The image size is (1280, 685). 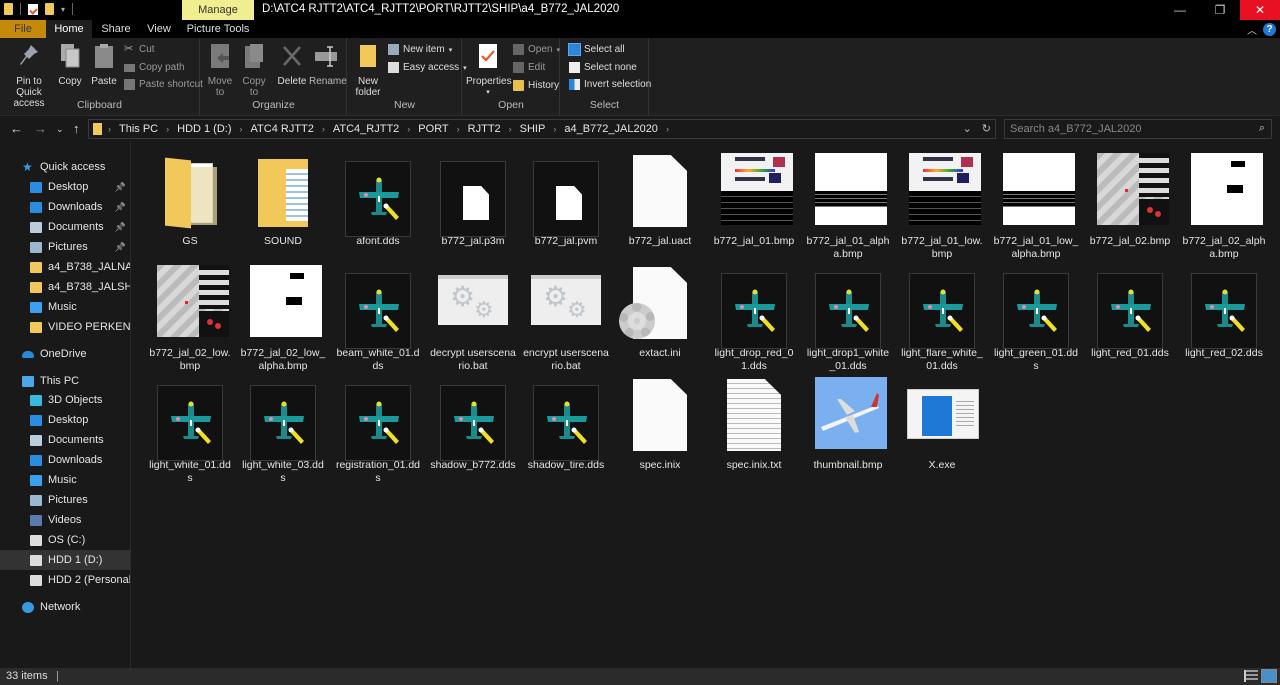 What do you see at coordinates (378, 318) in the screenshot?
I see `file-item: beam_white_01.dds` at bounding box center [378, 318].